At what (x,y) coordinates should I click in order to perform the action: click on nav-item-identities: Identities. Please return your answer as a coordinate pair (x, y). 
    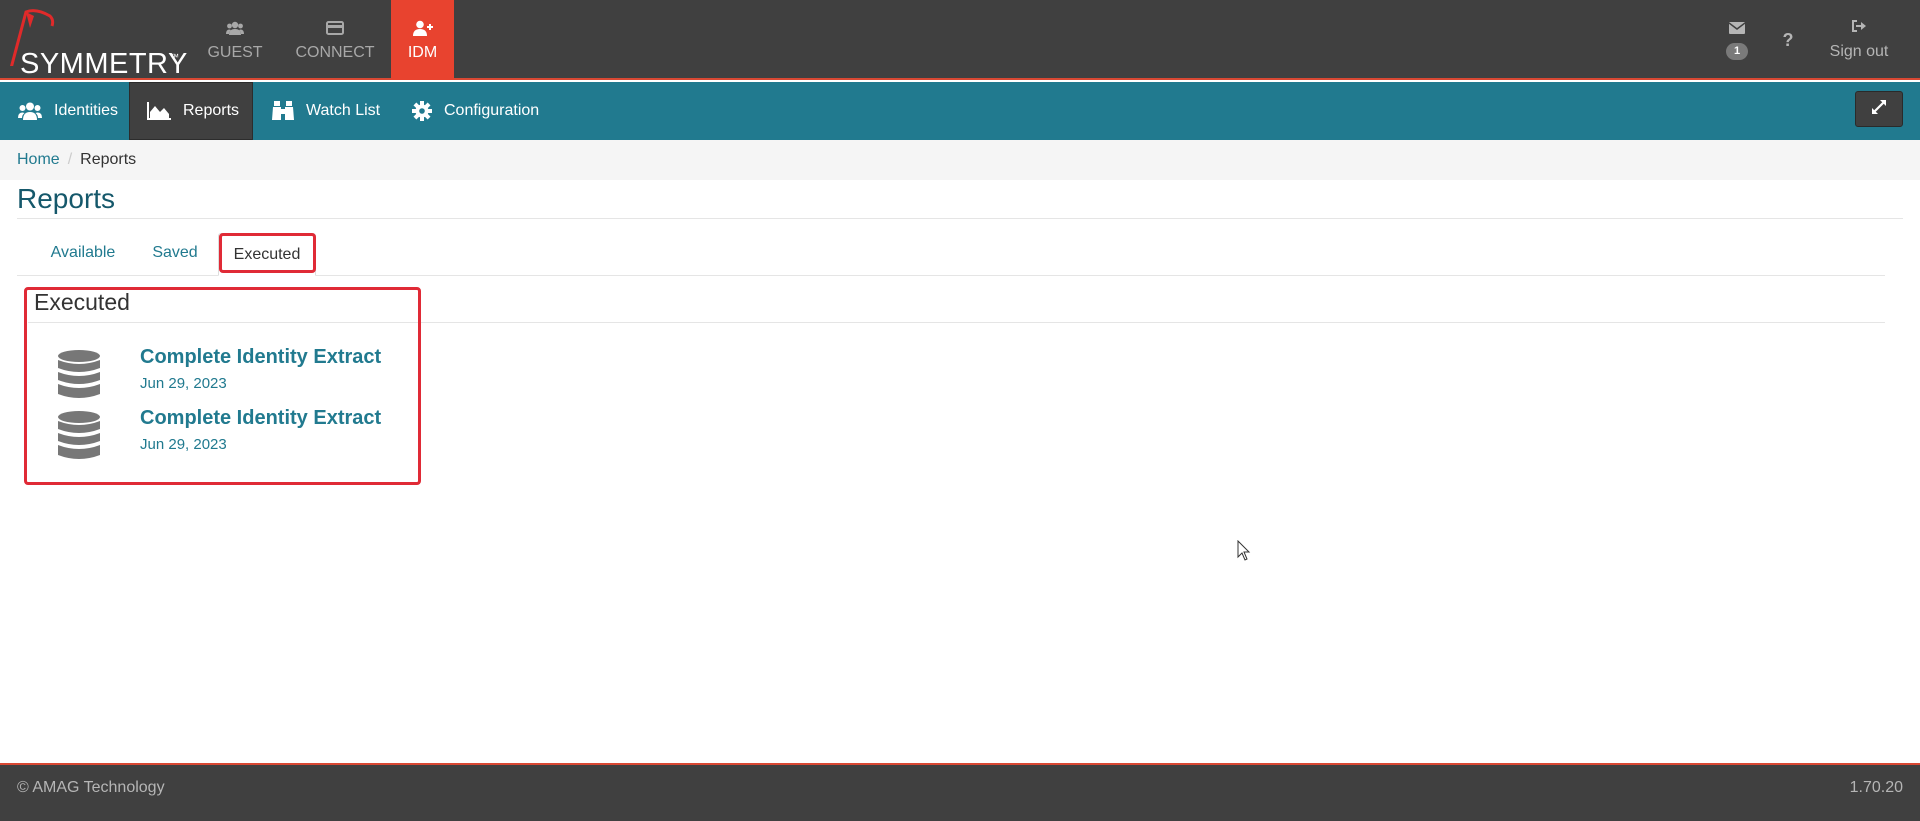
    Looking at the image, I should click on (68, 111).